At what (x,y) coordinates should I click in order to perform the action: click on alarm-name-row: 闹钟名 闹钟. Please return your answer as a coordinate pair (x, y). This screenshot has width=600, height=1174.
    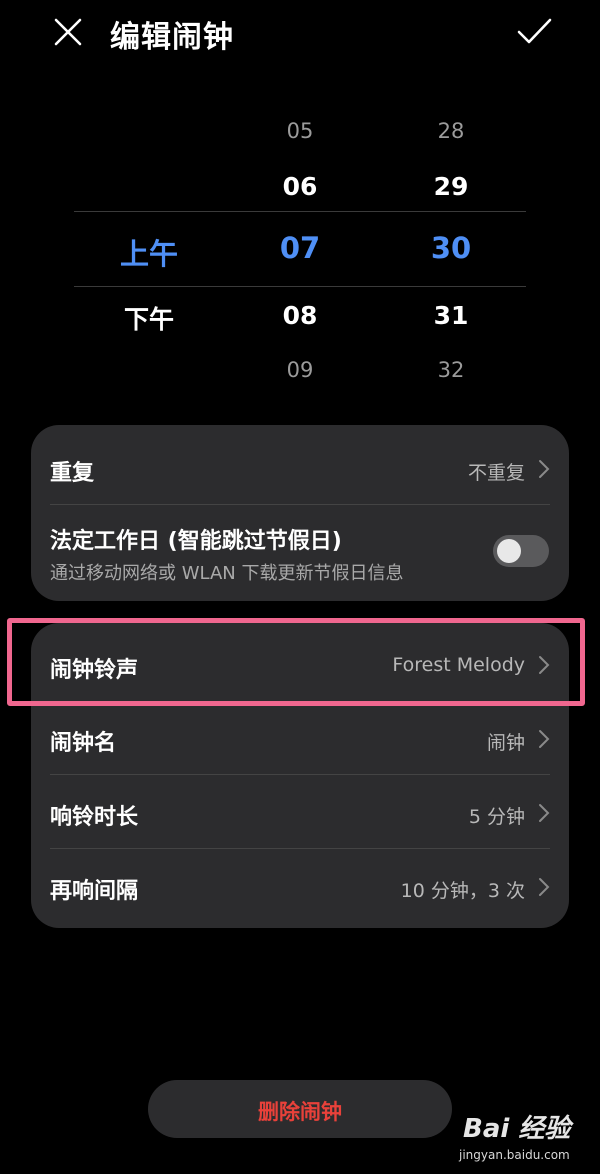
    Looking at the image, I should click on (300, 738).